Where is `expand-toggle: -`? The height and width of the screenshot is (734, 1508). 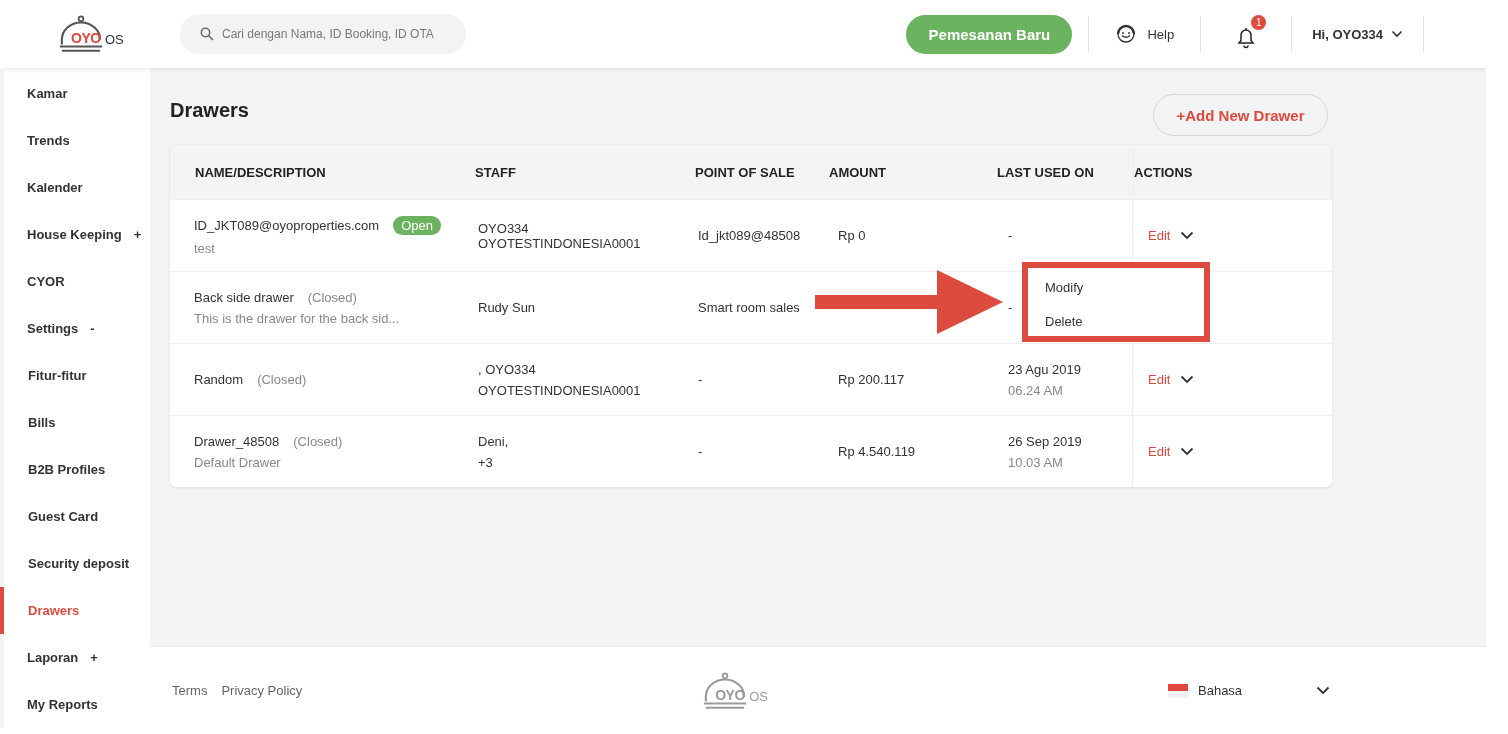 expand-toggle: - is located at coordinates (92, 328).